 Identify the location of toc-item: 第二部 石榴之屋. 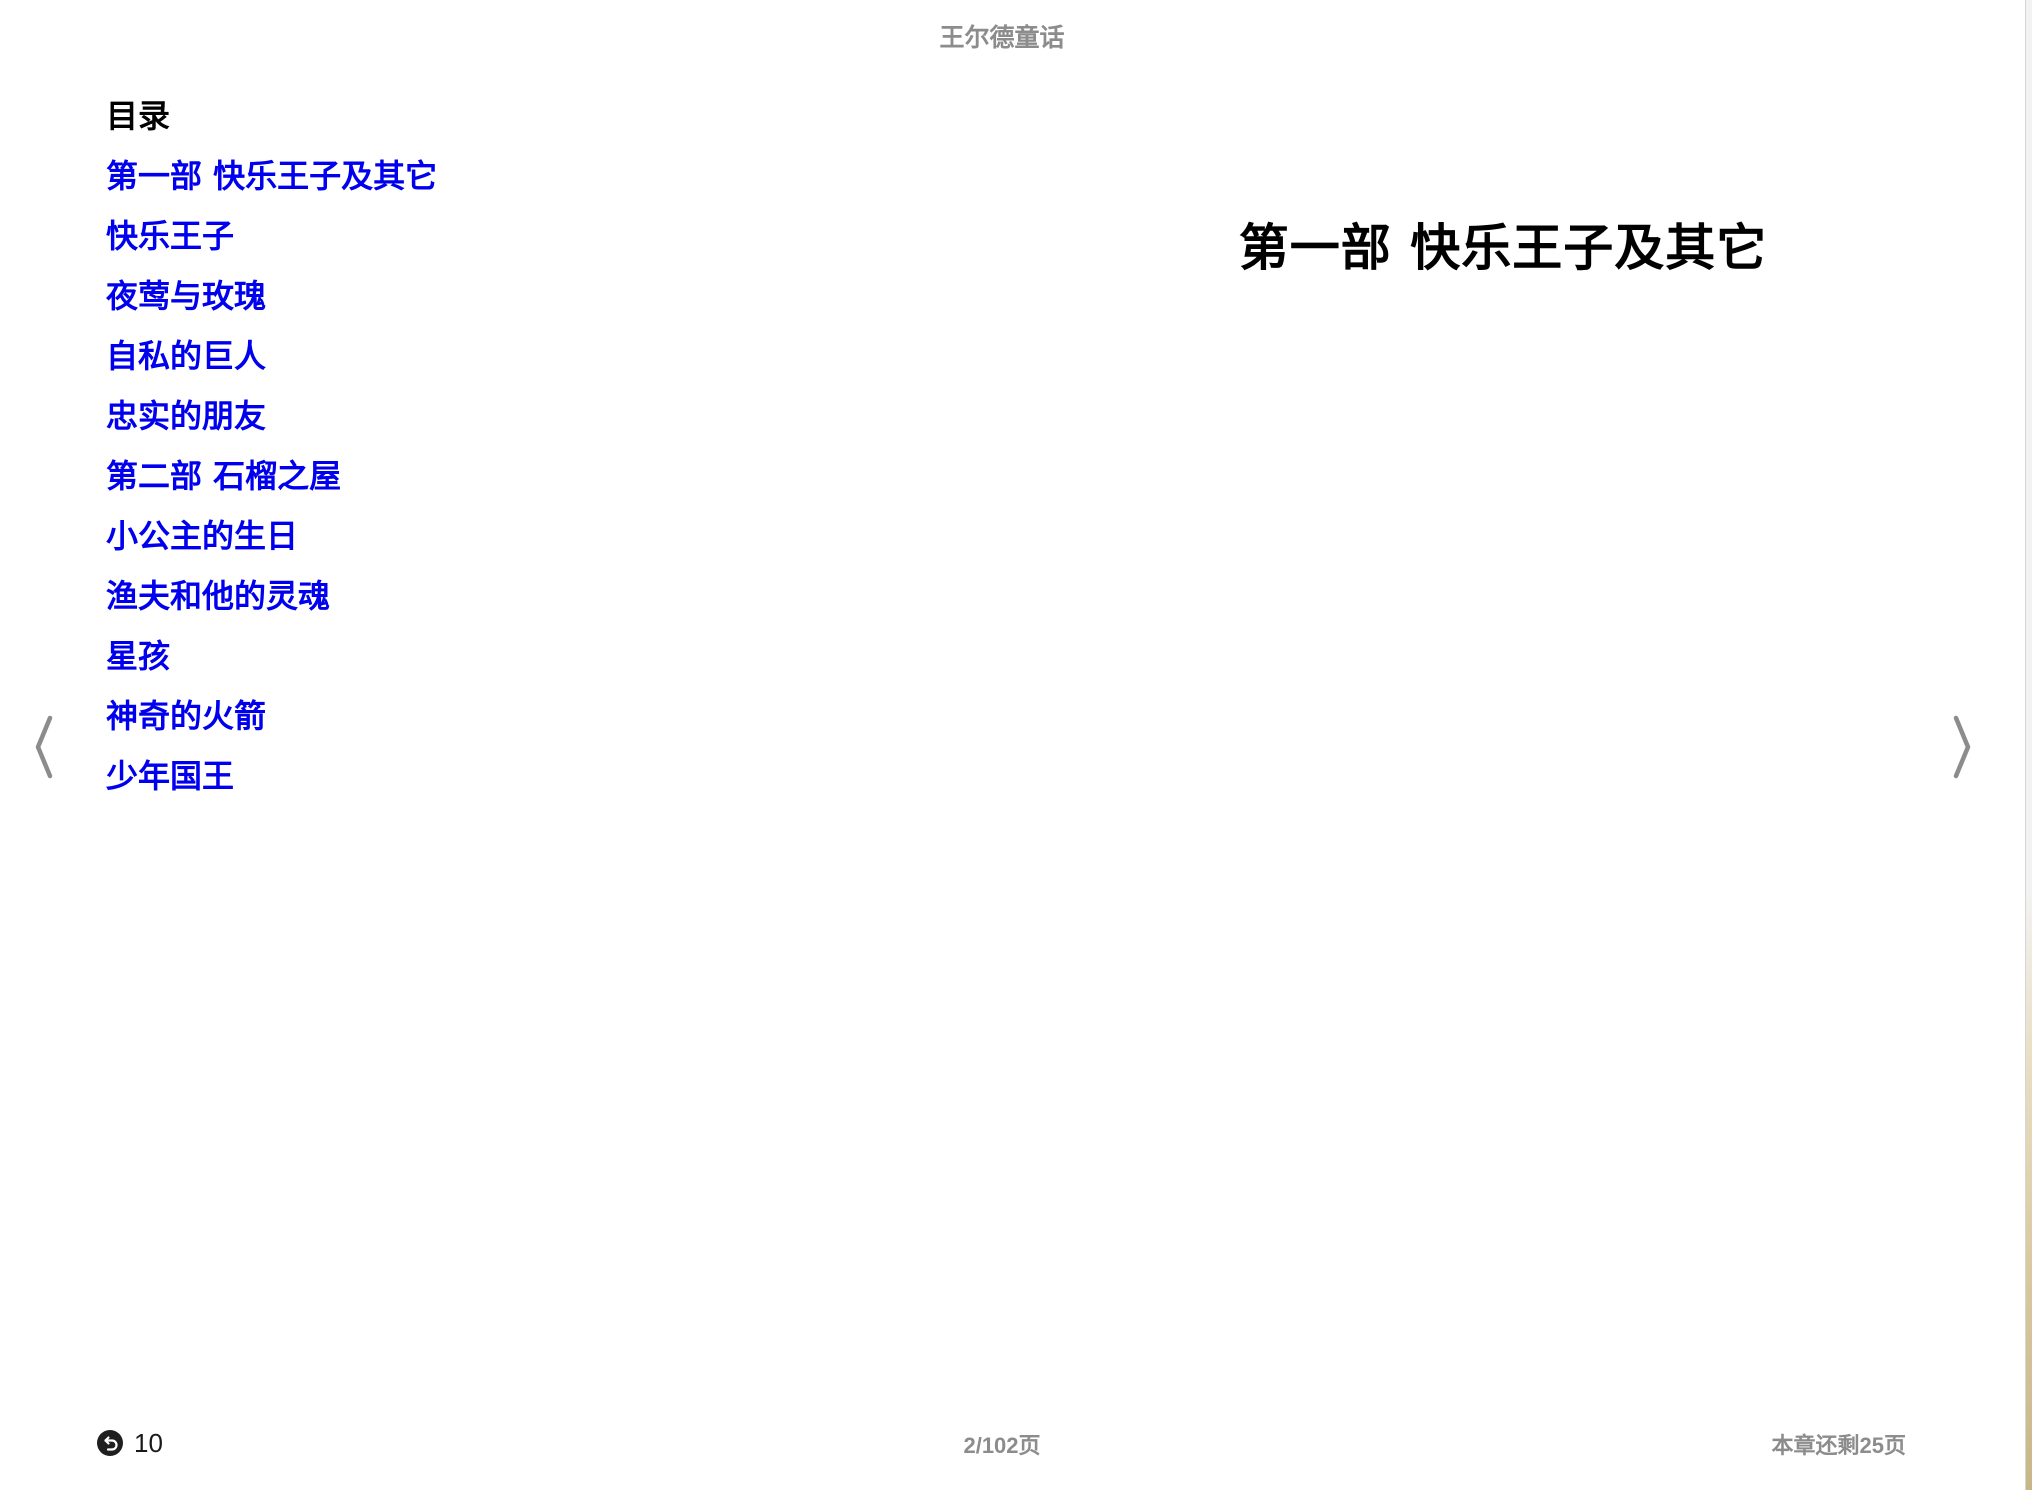
(271, 480).